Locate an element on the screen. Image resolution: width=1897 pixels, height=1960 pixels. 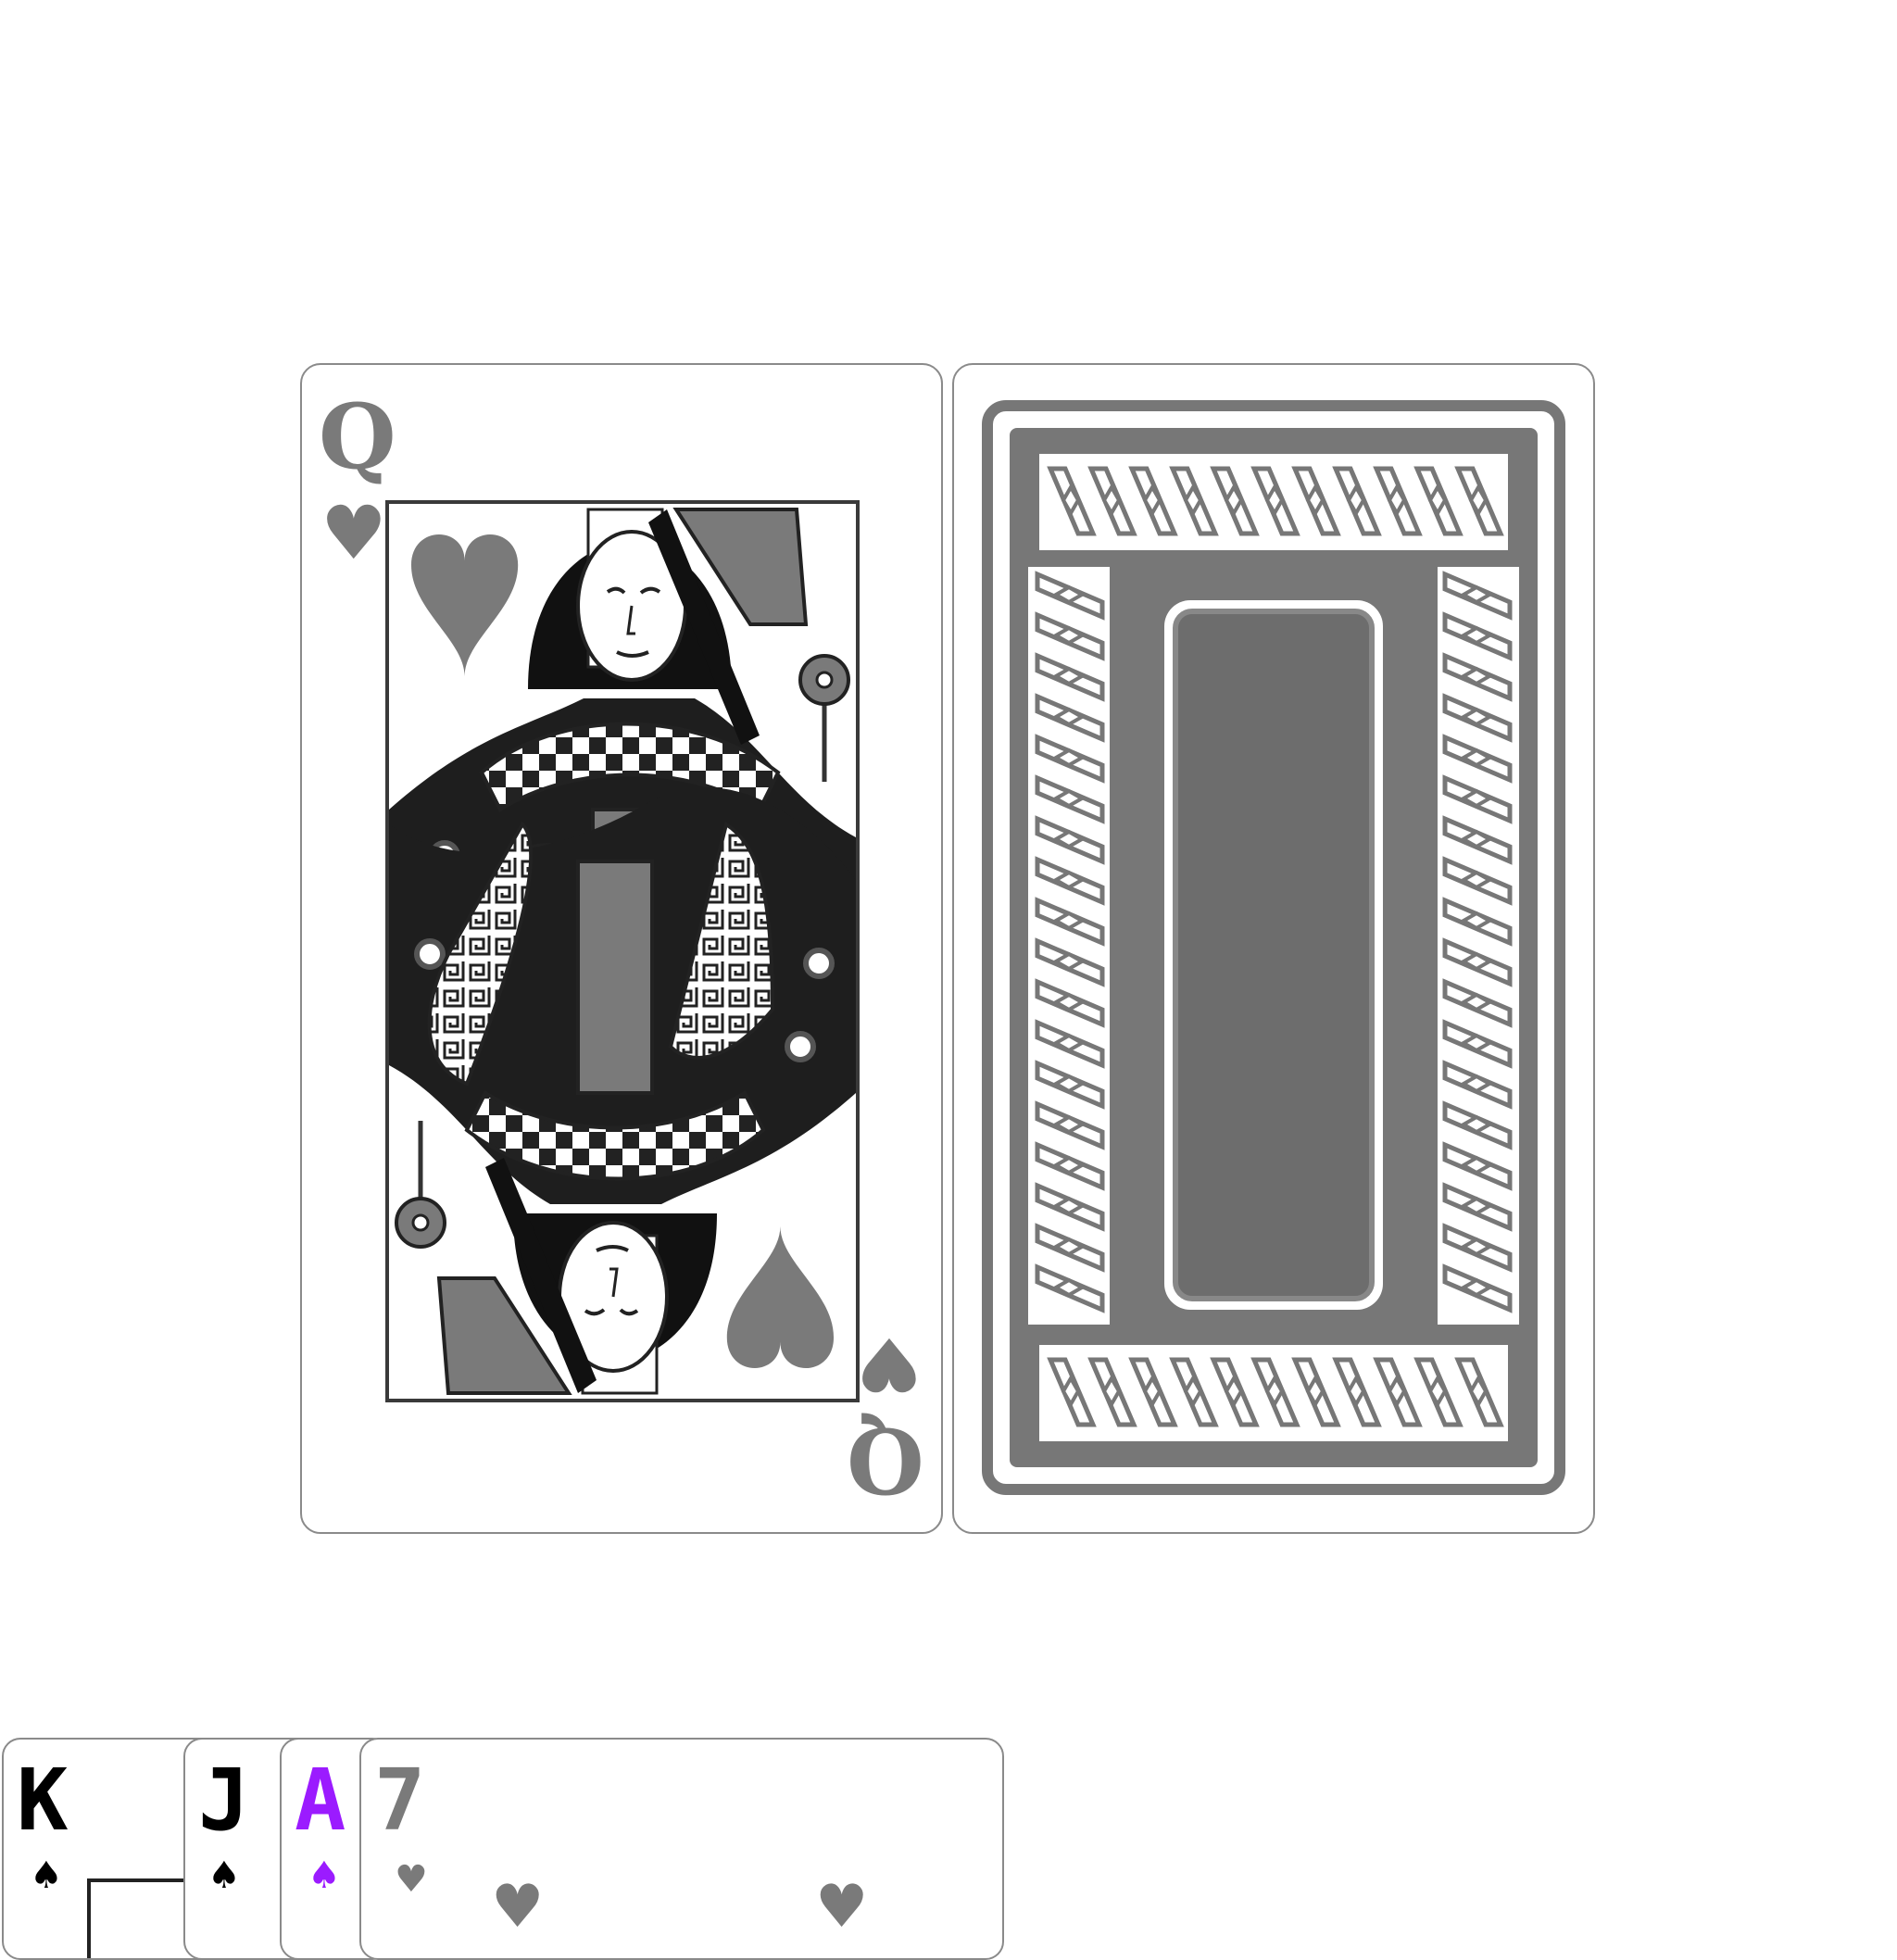
hand-card-rank: J is located at coordinates (224, 1800).